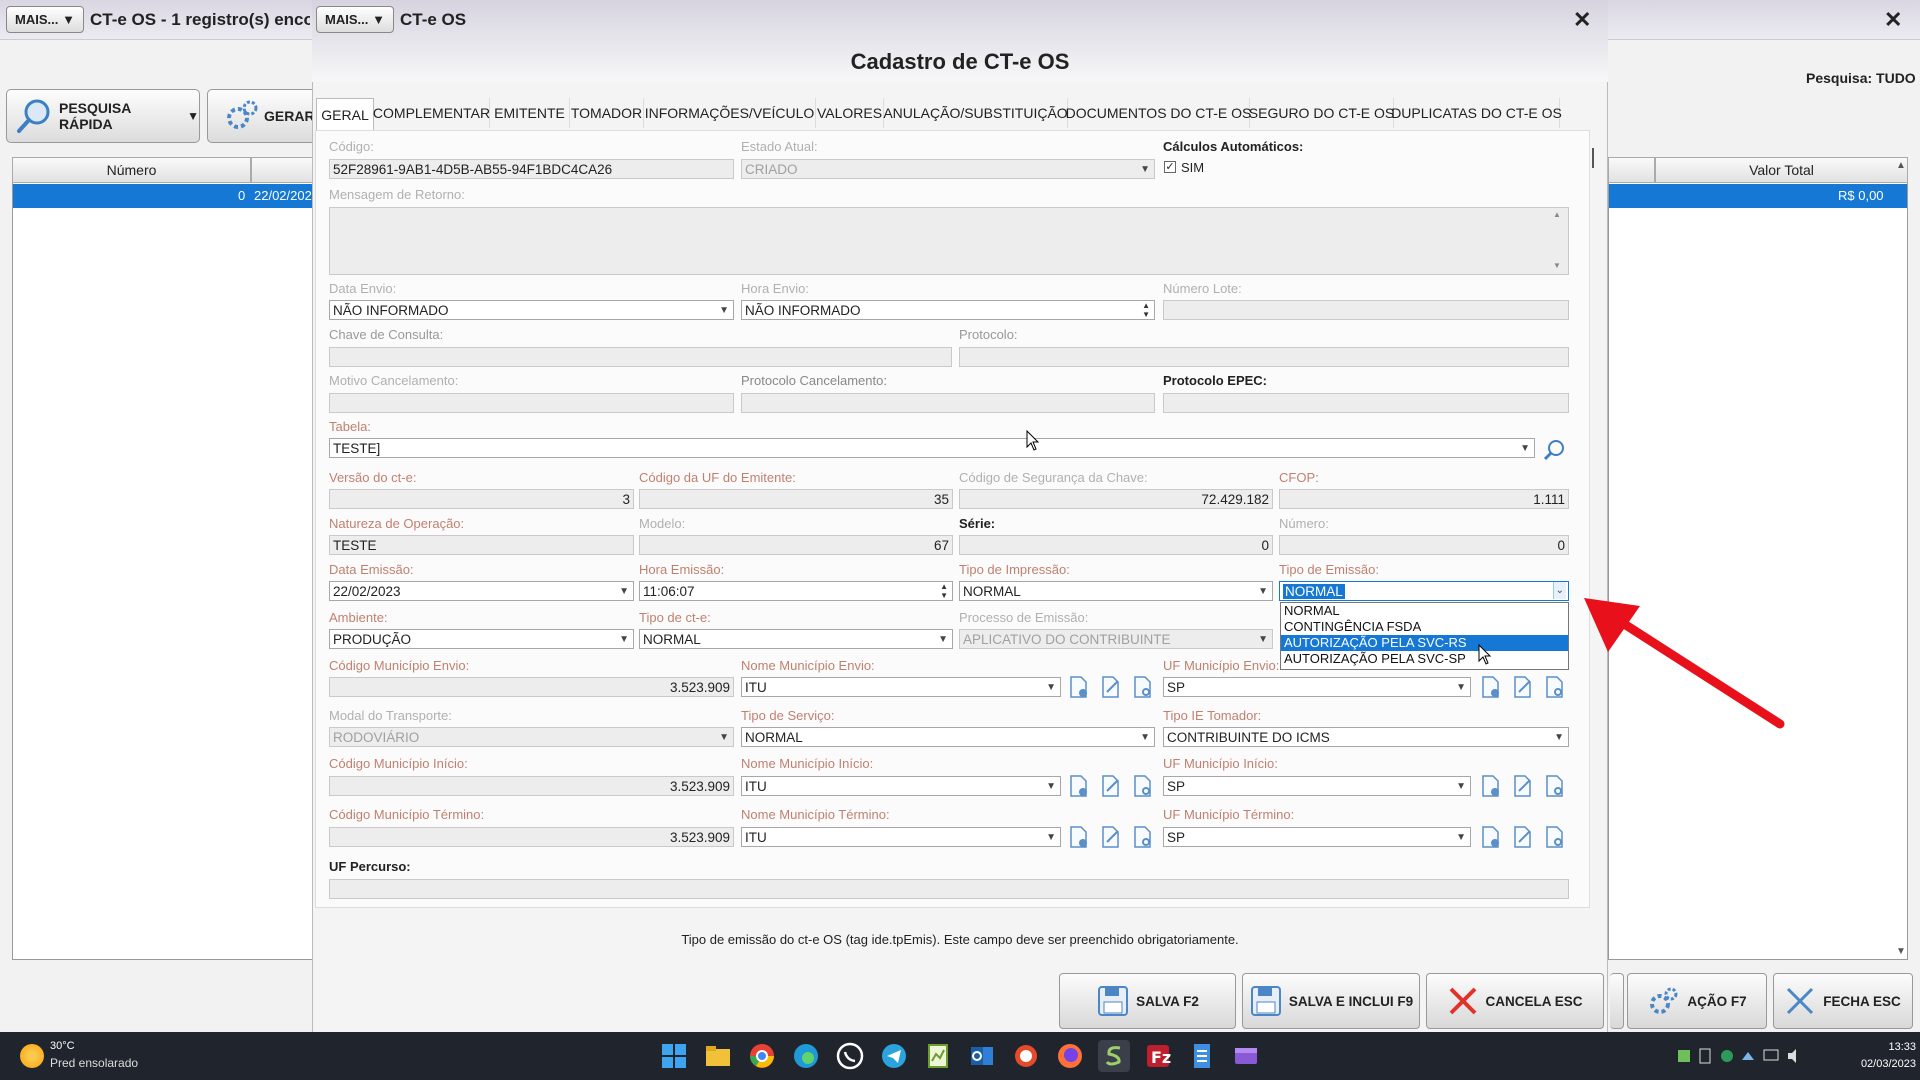 Image resolution: width=1920 pixels, height=1080 pixels. I want to click on tipo-emissao-select: NORMAL ⌄, so click(1424, 591).